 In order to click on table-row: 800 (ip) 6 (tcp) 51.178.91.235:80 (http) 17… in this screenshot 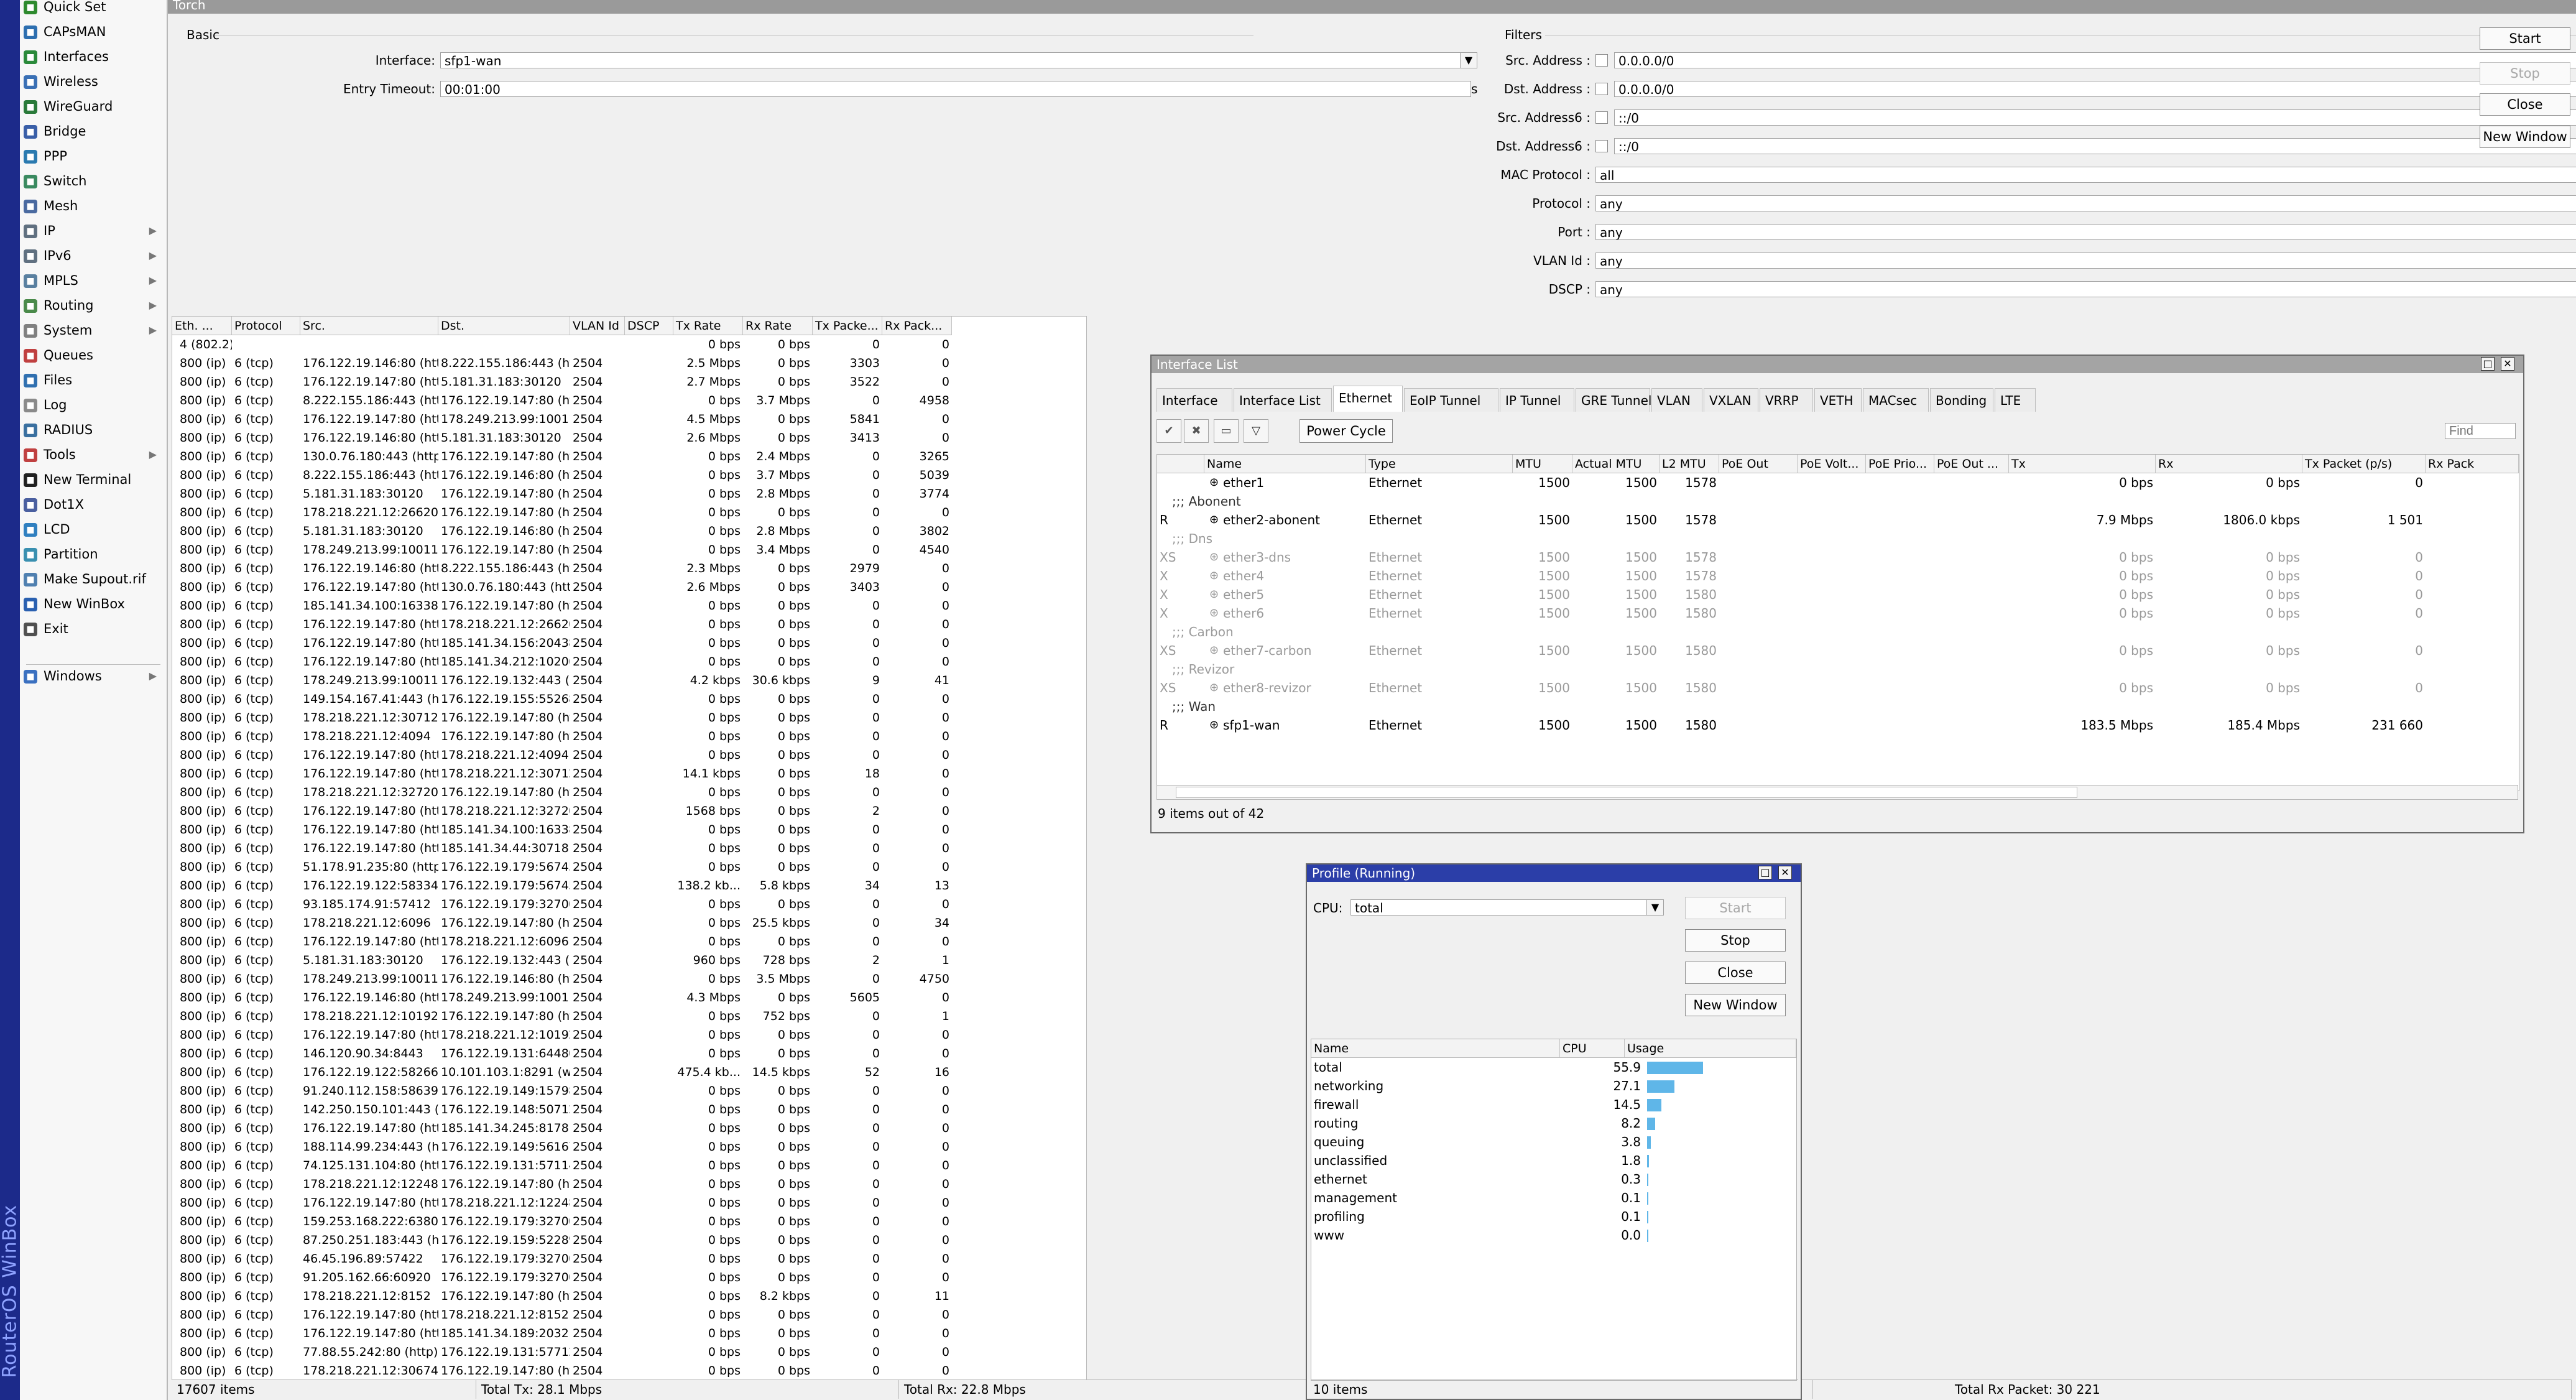, I will do `click(629, 867)`.